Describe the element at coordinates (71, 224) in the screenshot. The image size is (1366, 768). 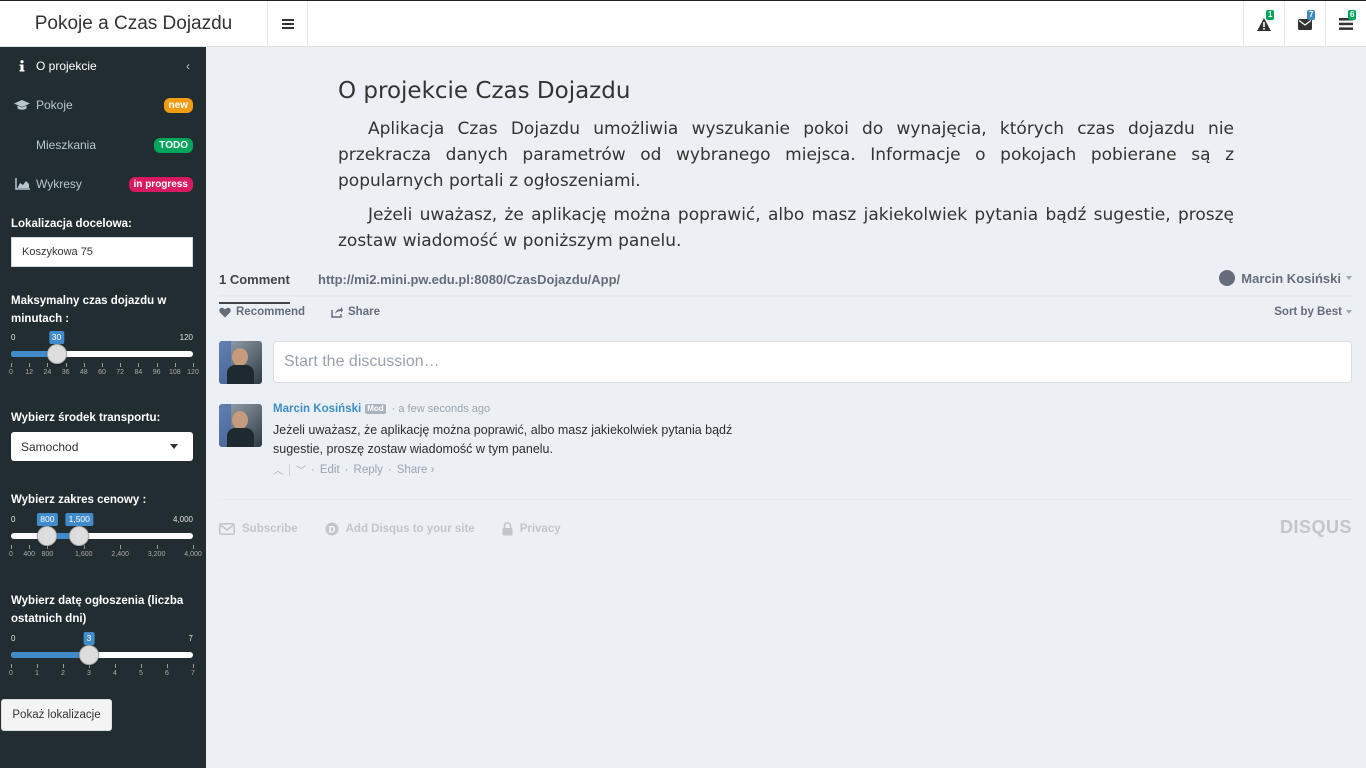
I see `location-label: Lokalizacja docelowa:` at that location.